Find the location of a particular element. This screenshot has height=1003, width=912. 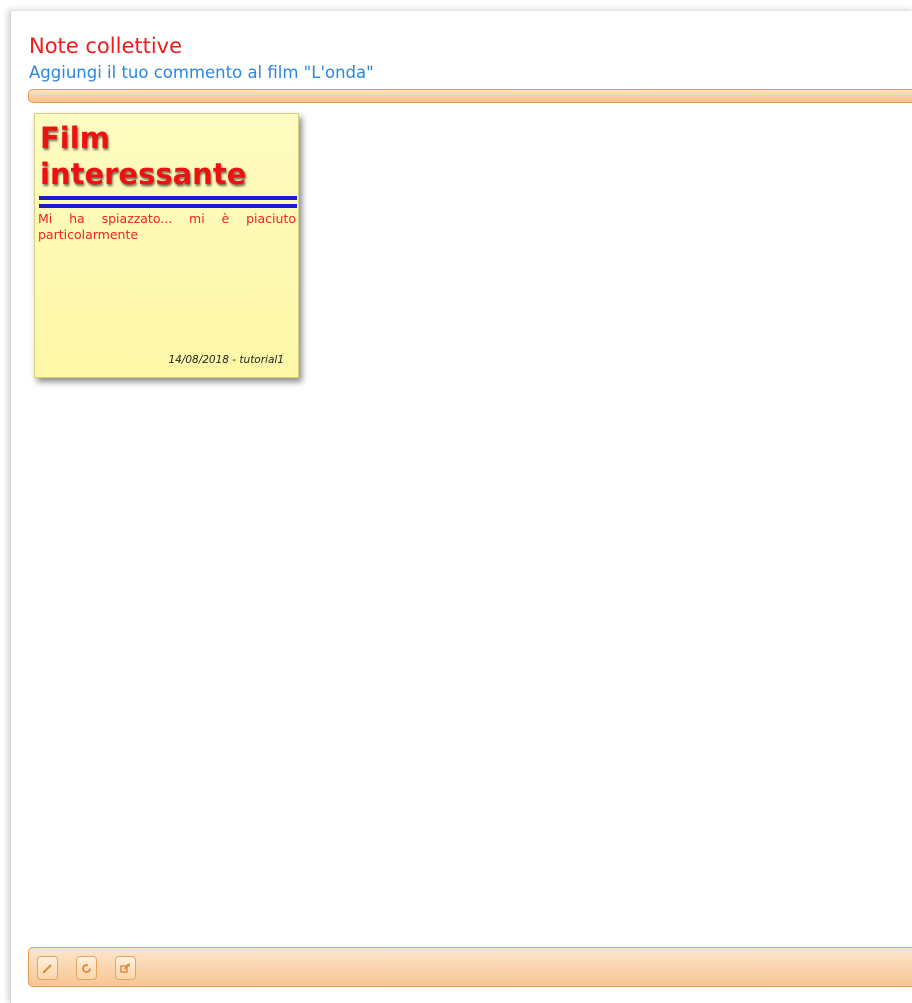

pencil-icon is located at coordinates (47, 968).